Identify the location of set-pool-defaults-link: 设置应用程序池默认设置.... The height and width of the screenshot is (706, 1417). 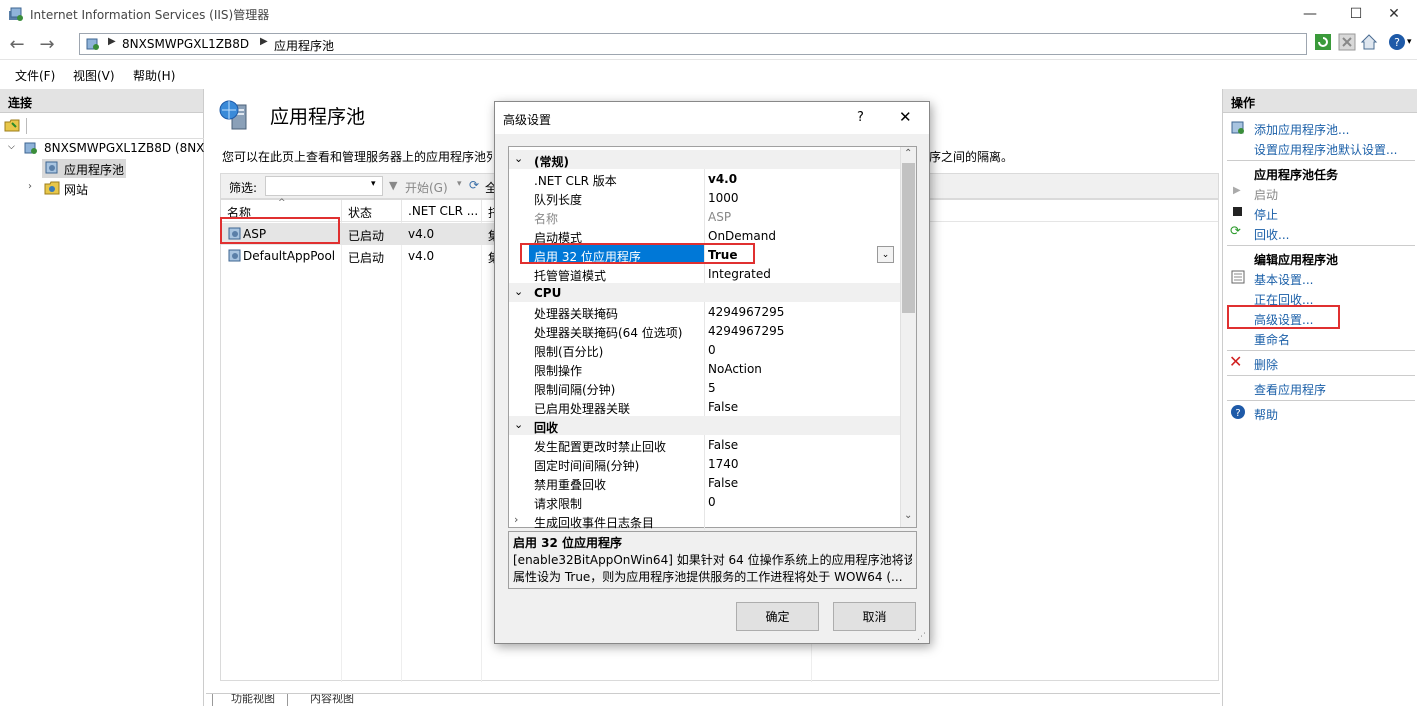
(1325, 149).